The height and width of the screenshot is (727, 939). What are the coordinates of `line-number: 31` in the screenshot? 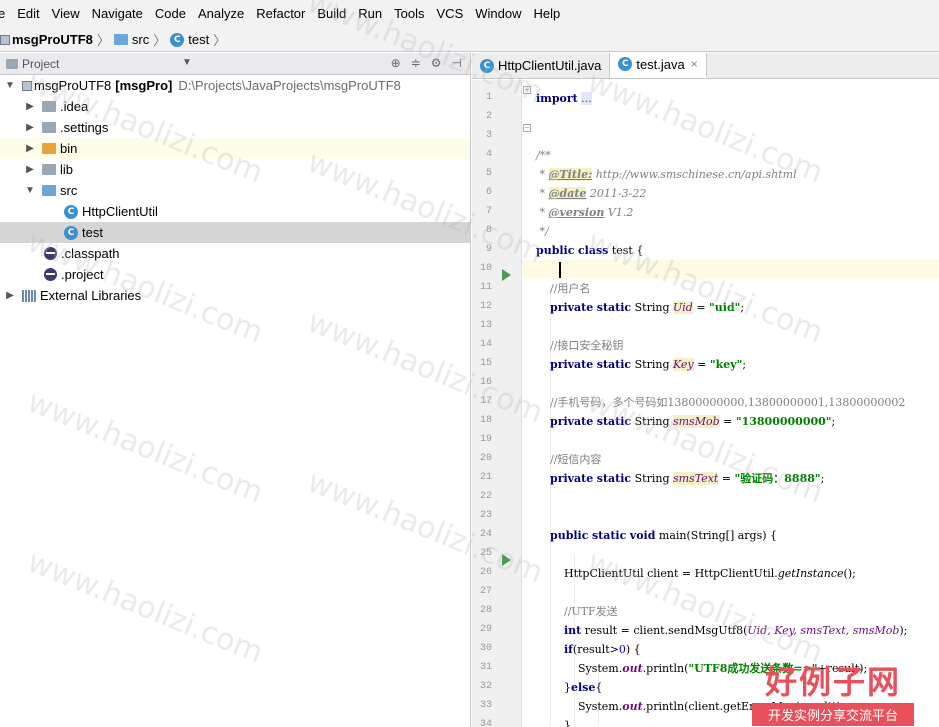 It's located at (485, 667).